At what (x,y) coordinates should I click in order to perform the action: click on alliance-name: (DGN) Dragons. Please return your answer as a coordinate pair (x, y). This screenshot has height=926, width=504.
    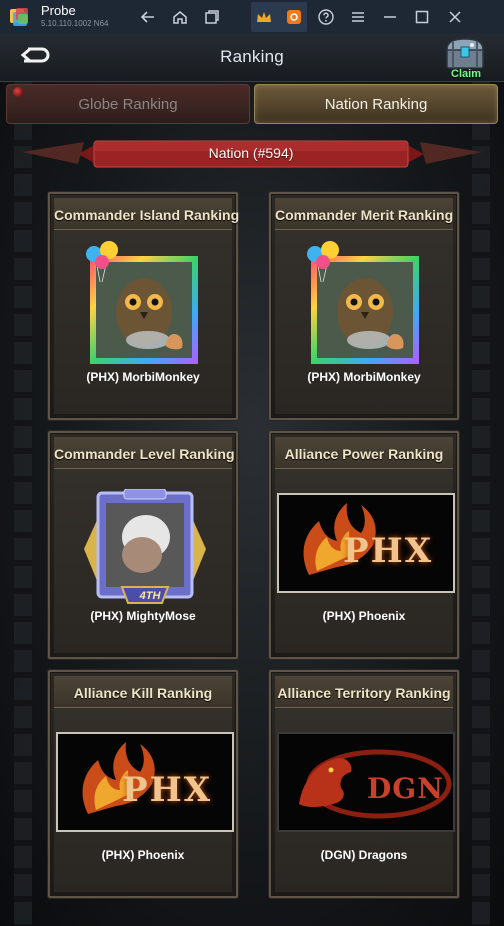
    Looking at the image, I should click on (364, 855).